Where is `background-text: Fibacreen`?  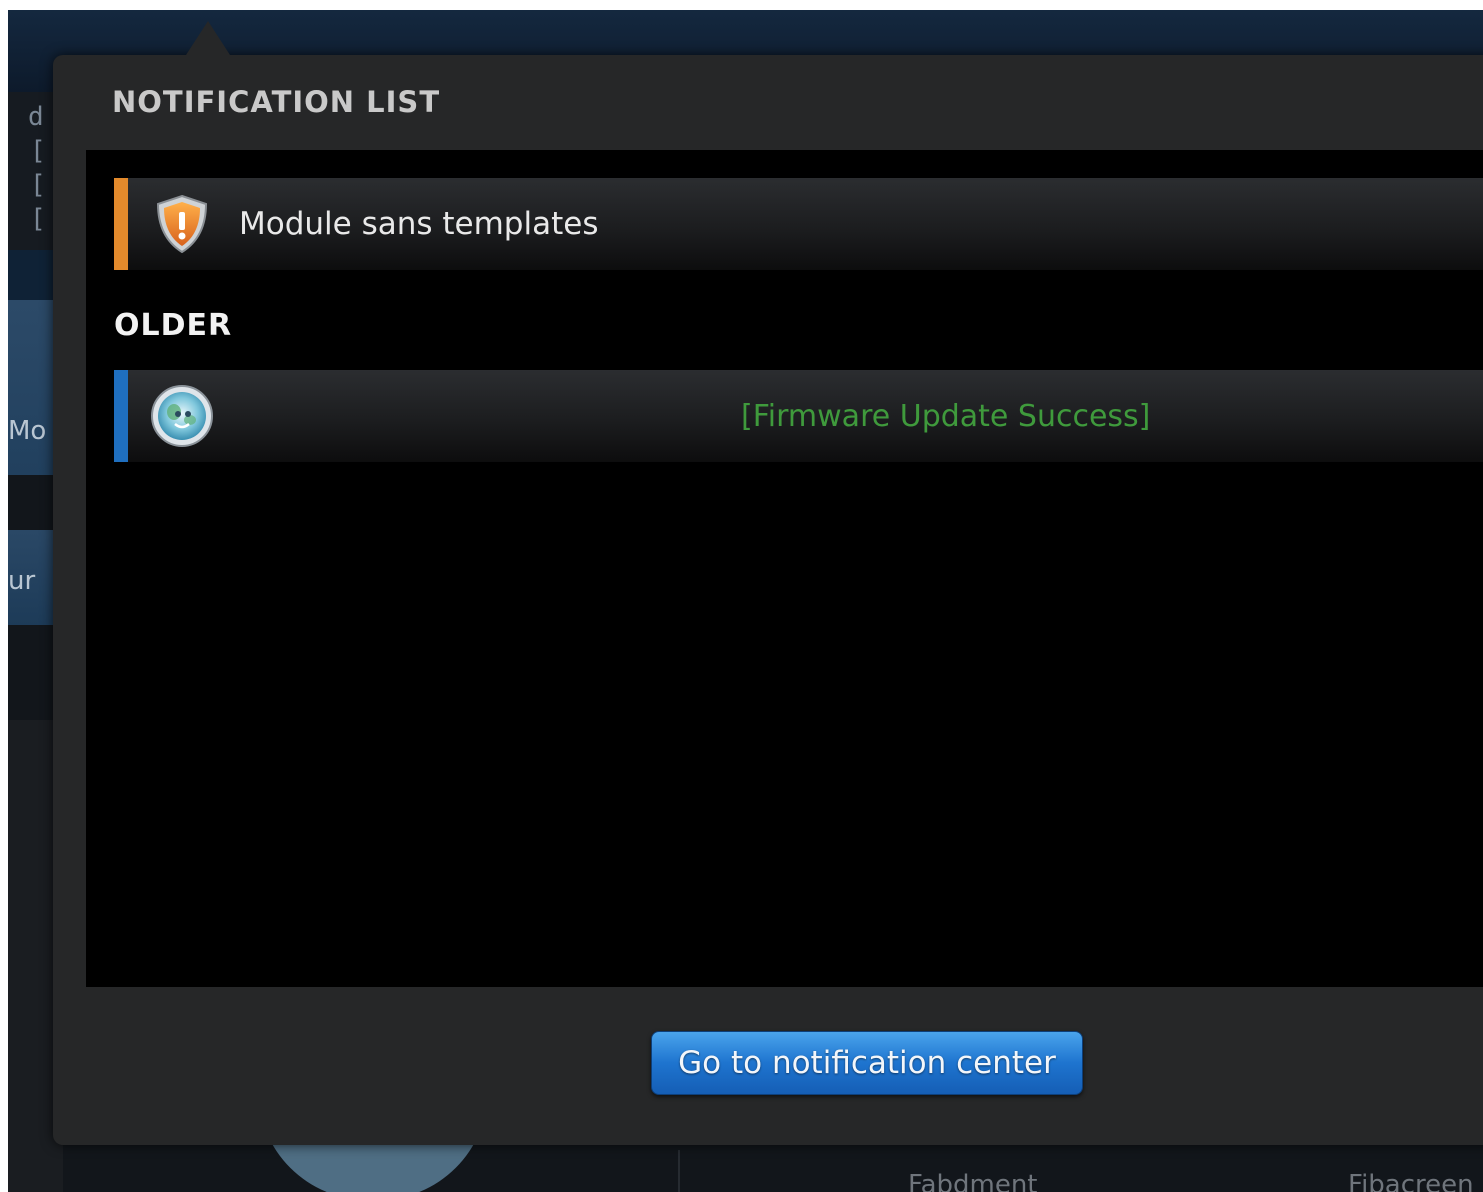
background-text: Fibacreen is located at coordinates (1411, 1181).